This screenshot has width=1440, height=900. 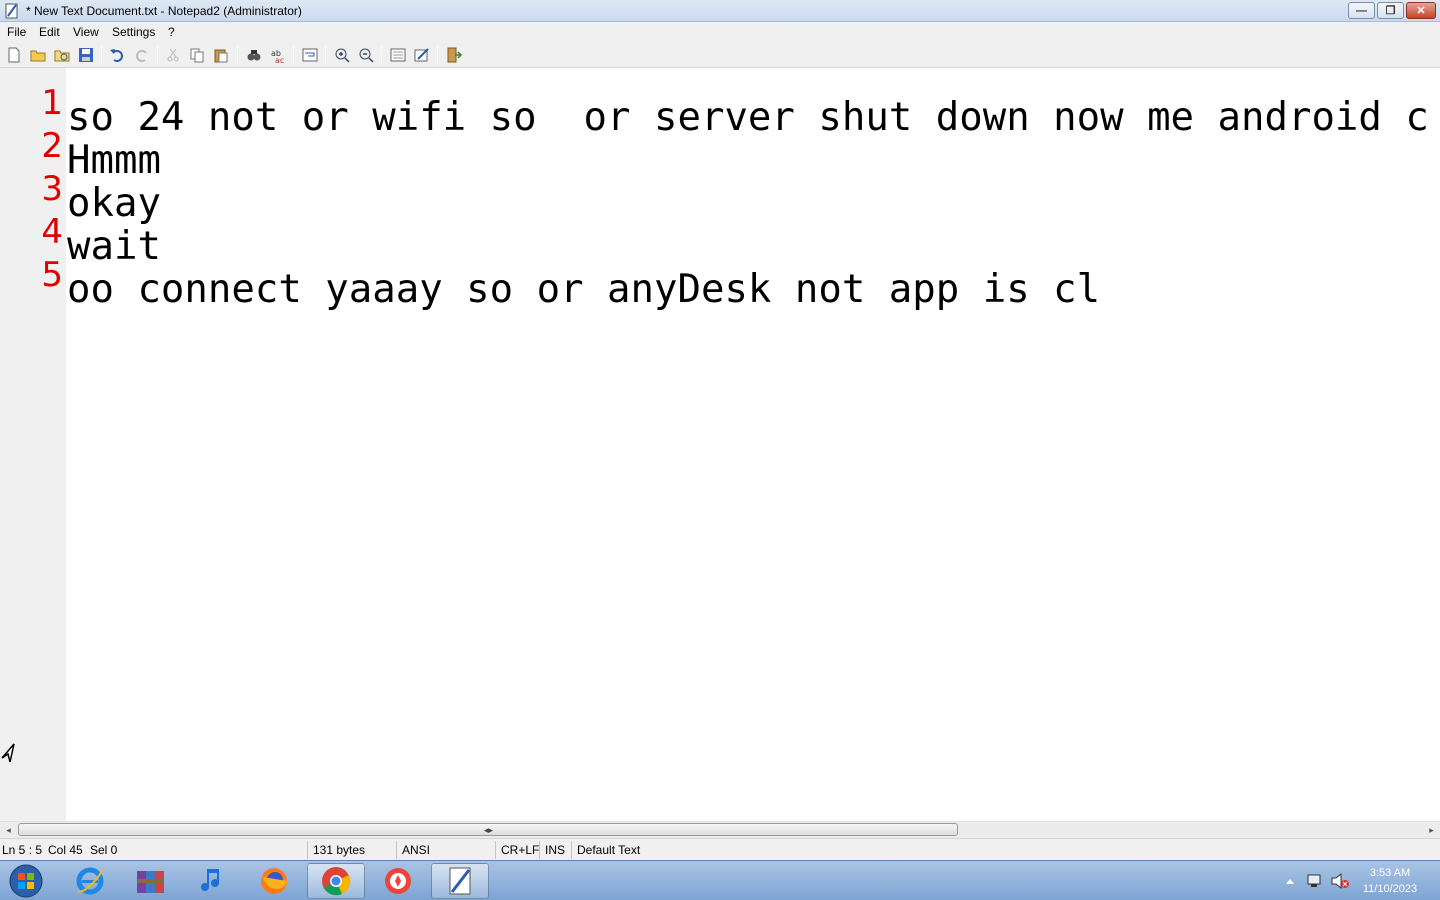 I want to click on mouse-pointer-icon, so click(x=8, y=753).